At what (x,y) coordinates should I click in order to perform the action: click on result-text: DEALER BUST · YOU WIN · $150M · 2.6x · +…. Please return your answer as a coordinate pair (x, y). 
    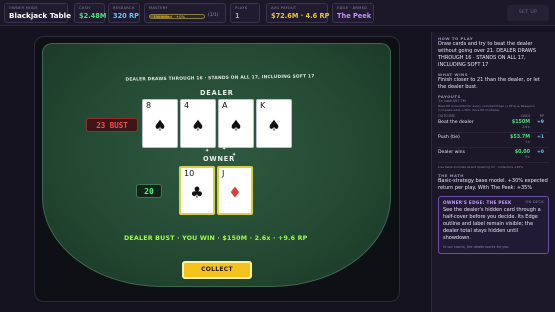
    Looking at the image, I should click on (216, 238).